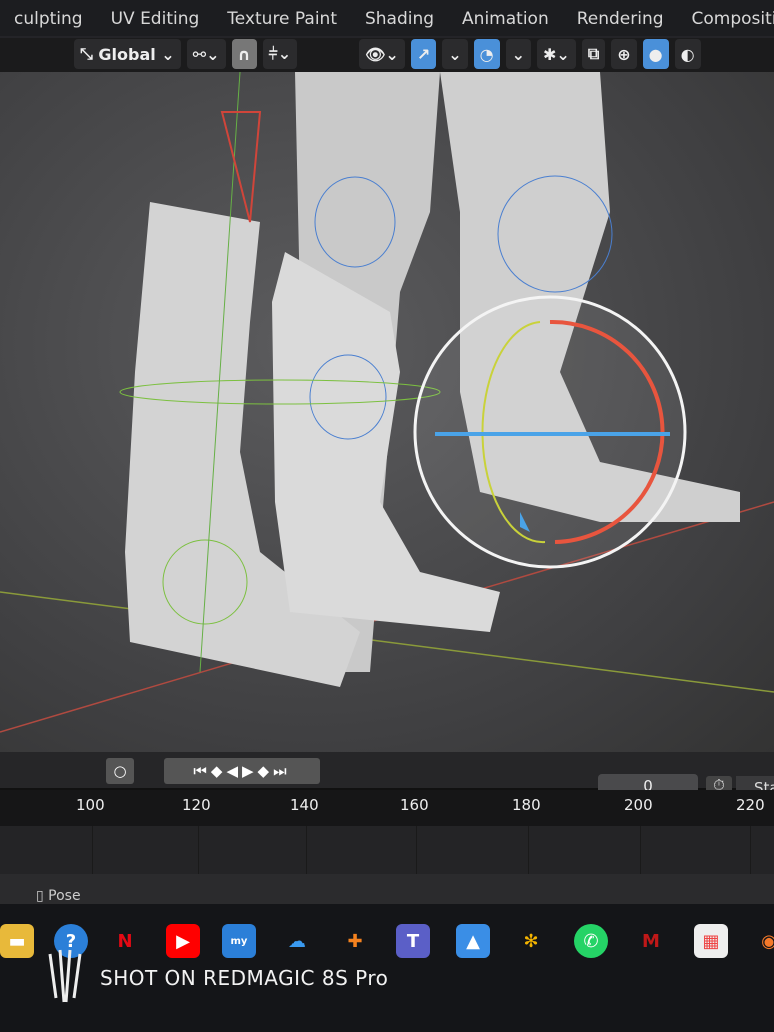 The height and width of the screenshot is (1032, 774). I want to click on ruler-tick: 100, so click(90, 805).